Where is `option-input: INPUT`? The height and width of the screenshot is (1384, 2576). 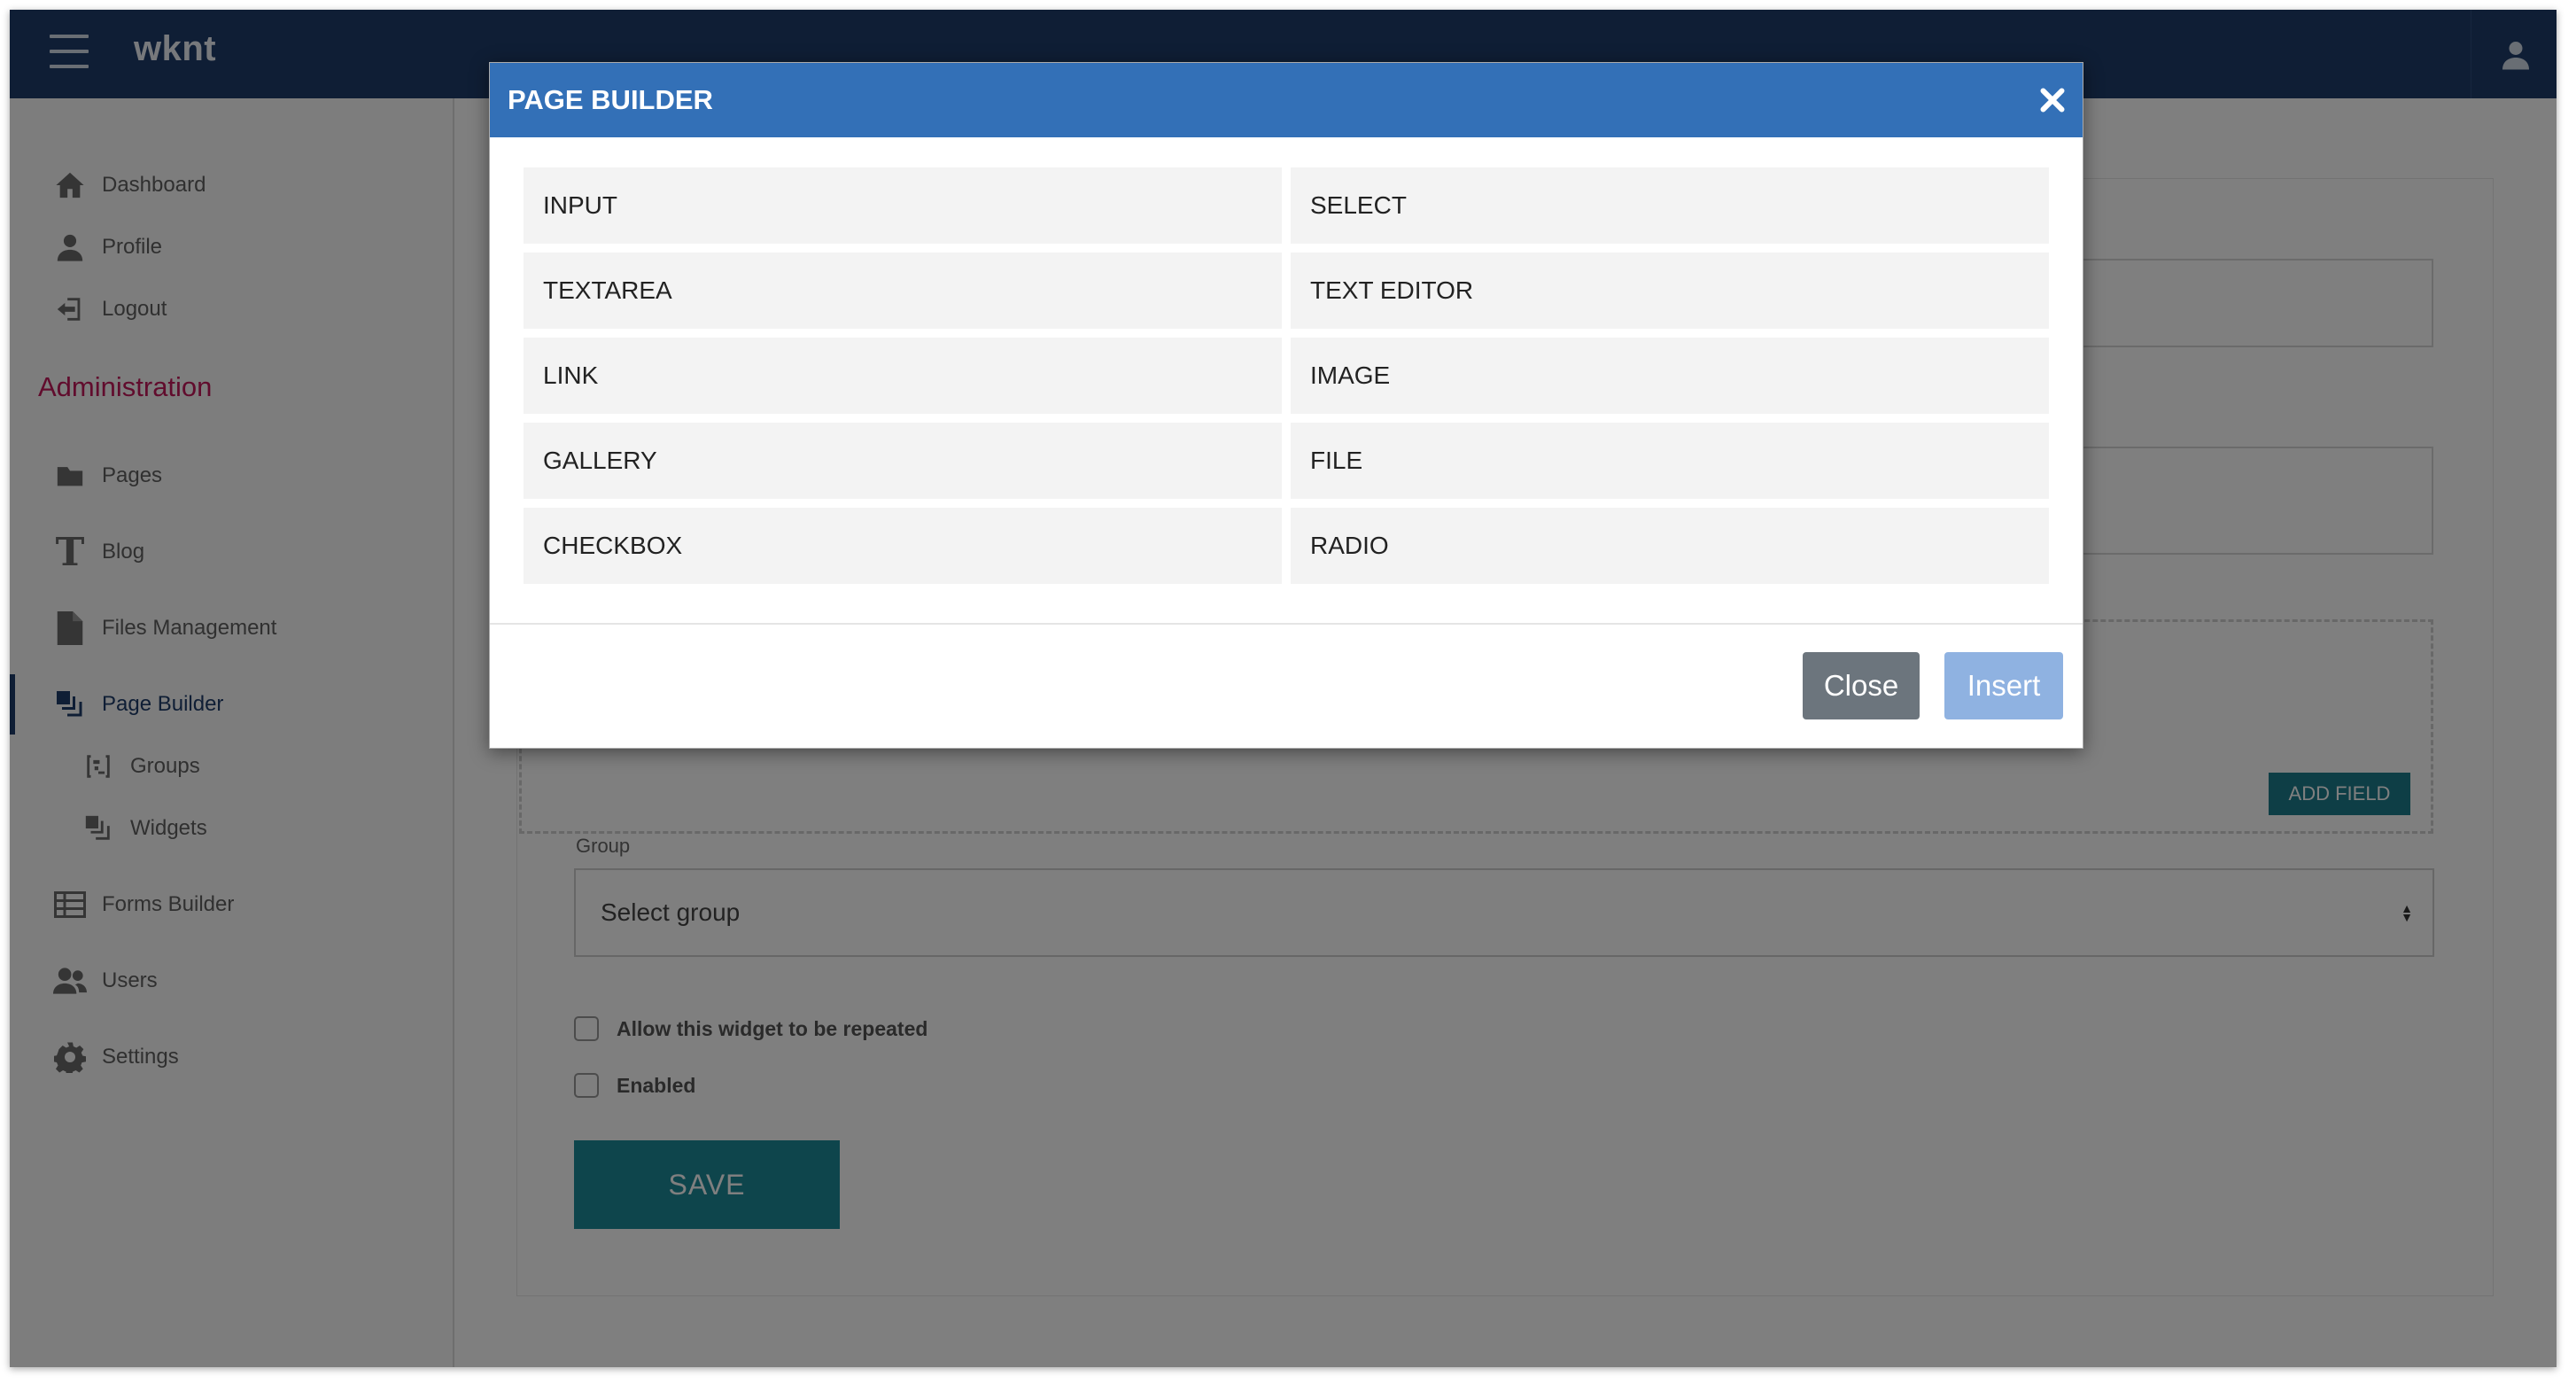 option-input: INPUT is located at coordinates (903, 205).